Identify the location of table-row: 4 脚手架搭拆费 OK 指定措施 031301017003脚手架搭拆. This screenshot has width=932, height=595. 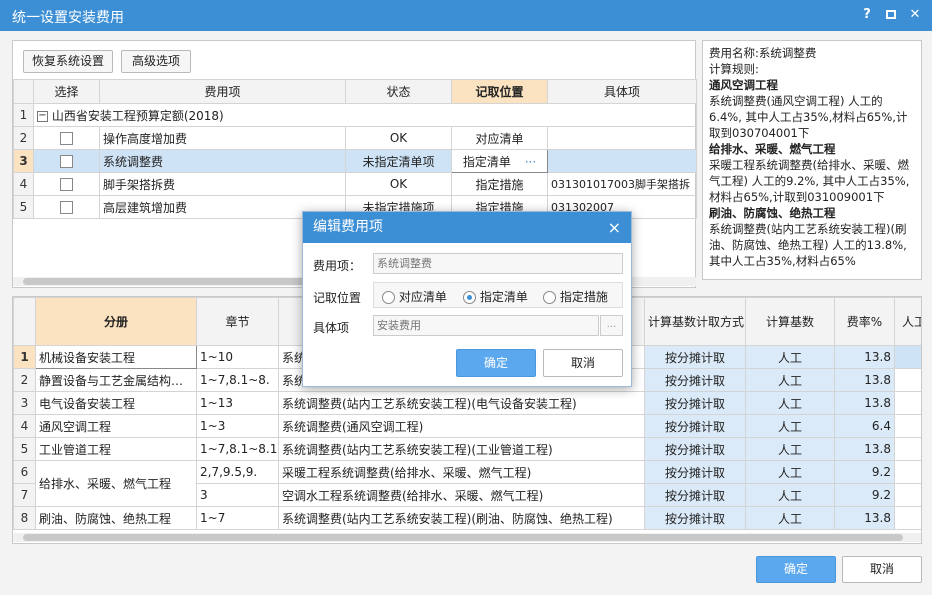
(355, 184).